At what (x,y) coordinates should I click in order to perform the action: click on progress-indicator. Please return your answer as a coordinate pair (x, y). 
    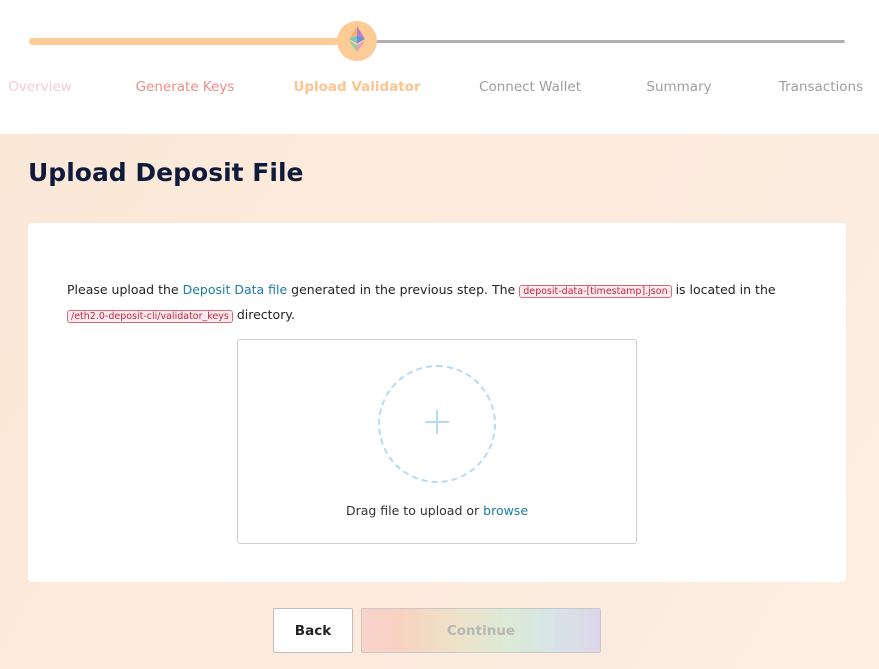
    Looking at the image, I should click on (357, 41).